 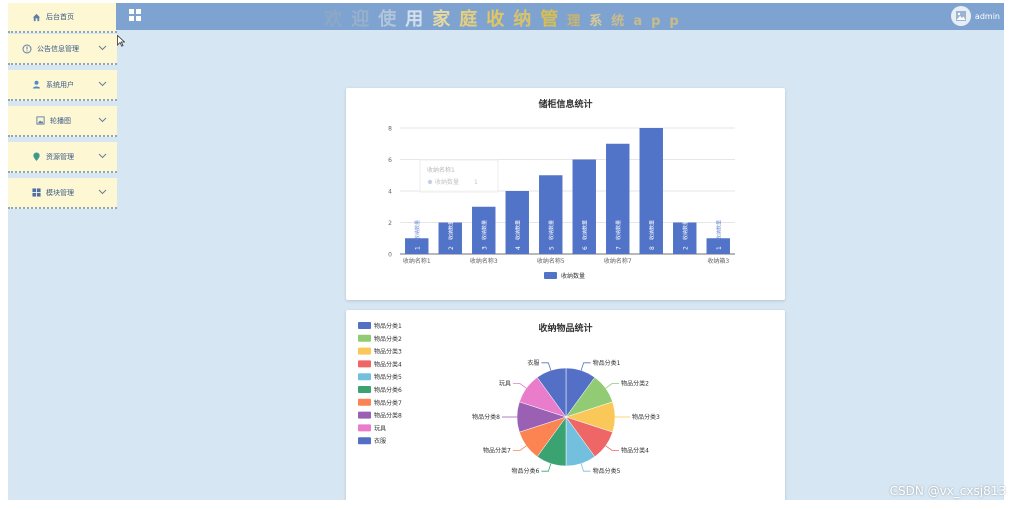 I want to click on y-tick-label: 0, so click(x=390, y=255).